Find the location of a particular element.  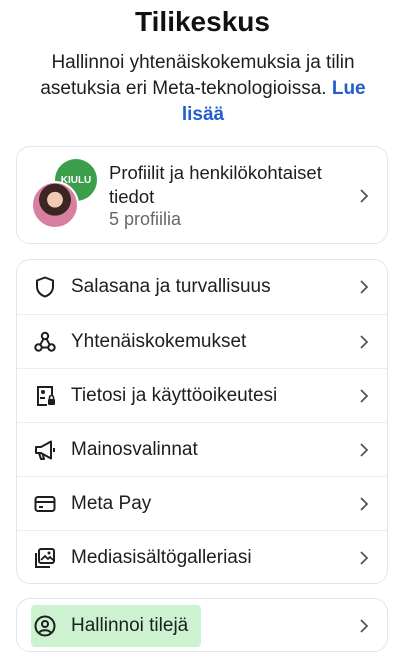

profiles-title: Profiilit ja henkilökohtaiset tiedot is located at coordinates (215, 184).